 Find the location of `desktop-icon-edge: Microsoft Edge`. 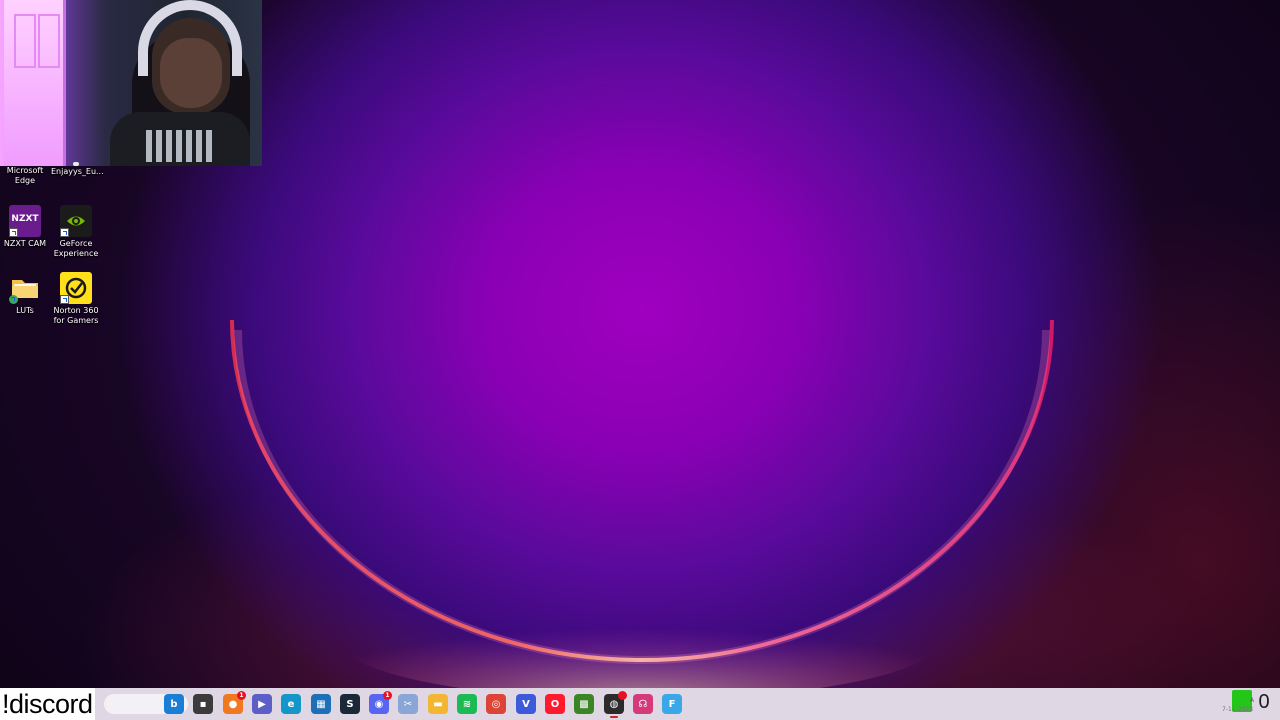

desktop-icon-edge: Microsoft Edge is located at coordinates (25, 176).